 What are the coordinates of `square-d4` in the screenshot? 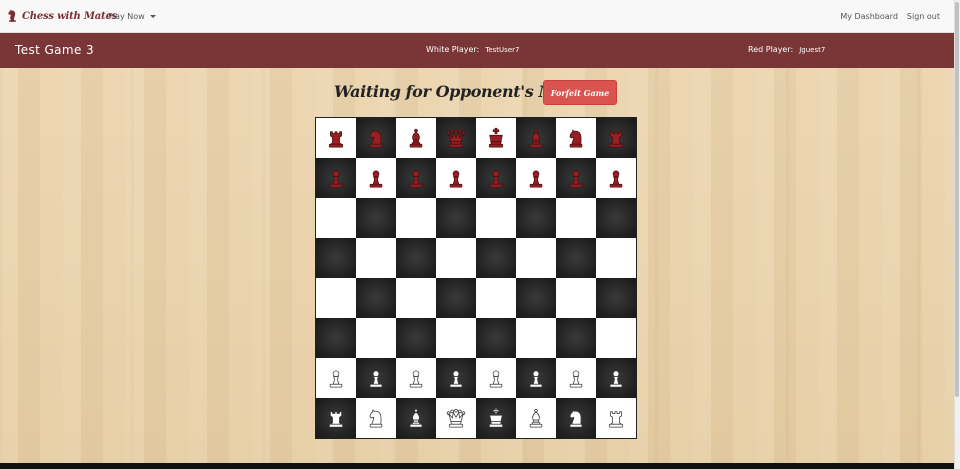 It's located at (456, 298).